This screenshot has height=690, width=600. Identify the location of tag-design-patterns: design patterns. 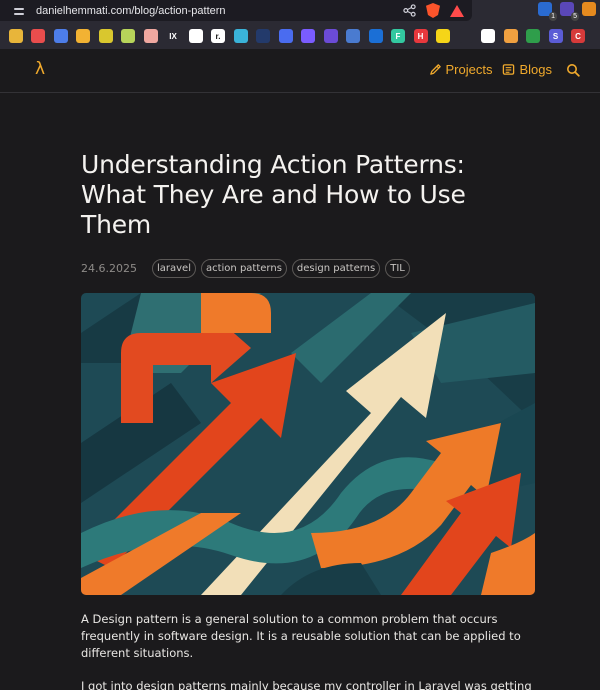
(336, 268).